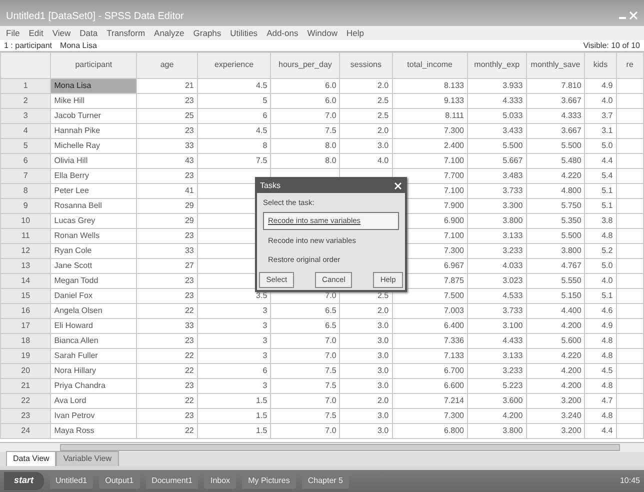 The height and width of the screenshot is (492, 644). I want to click on column-header: kids, so click(600, 65).